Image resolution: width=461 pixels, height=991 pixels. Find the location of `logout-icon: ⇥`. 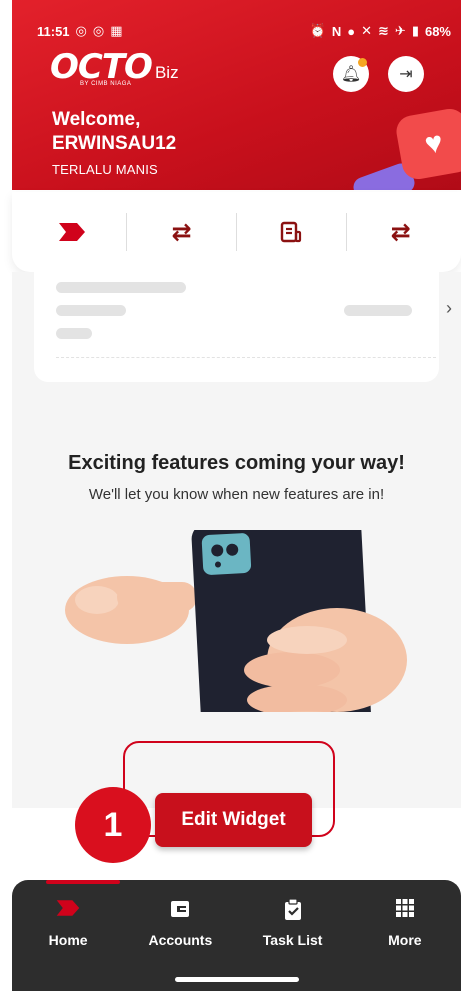

logout-icon: ⇥ is located at coordinates (406, 74).